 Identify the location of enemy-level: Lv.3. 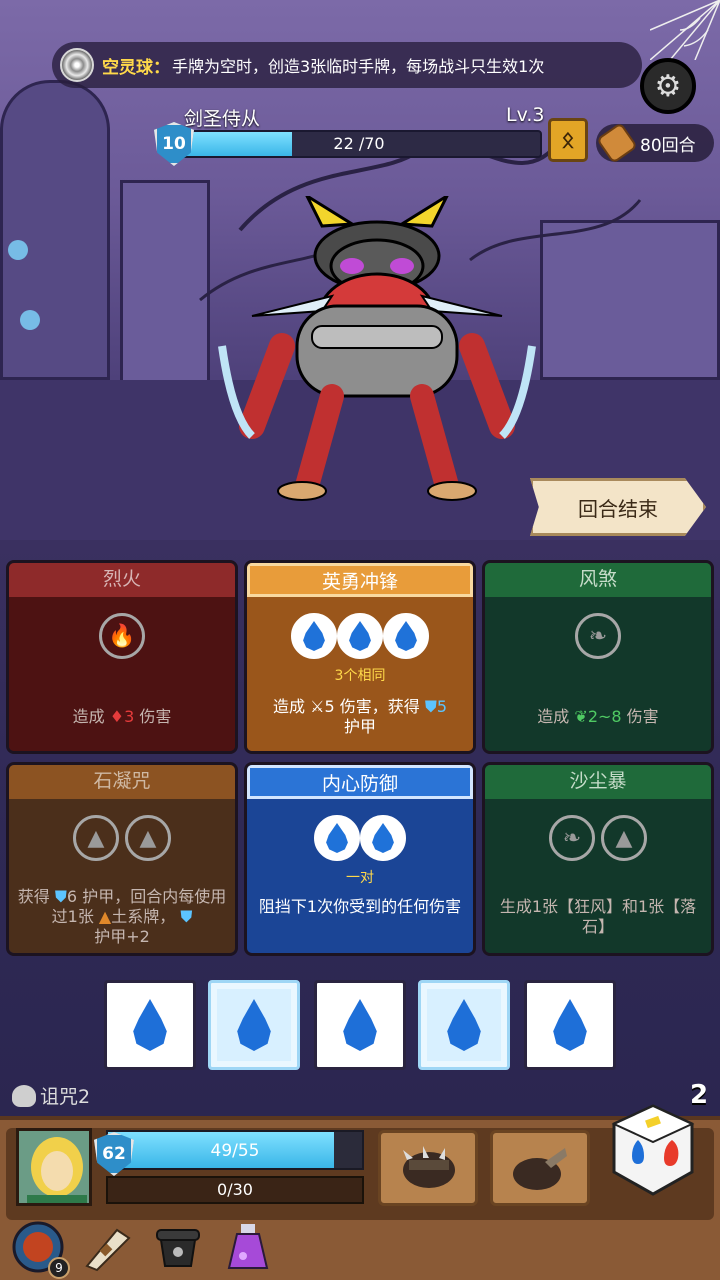
(525, 115).